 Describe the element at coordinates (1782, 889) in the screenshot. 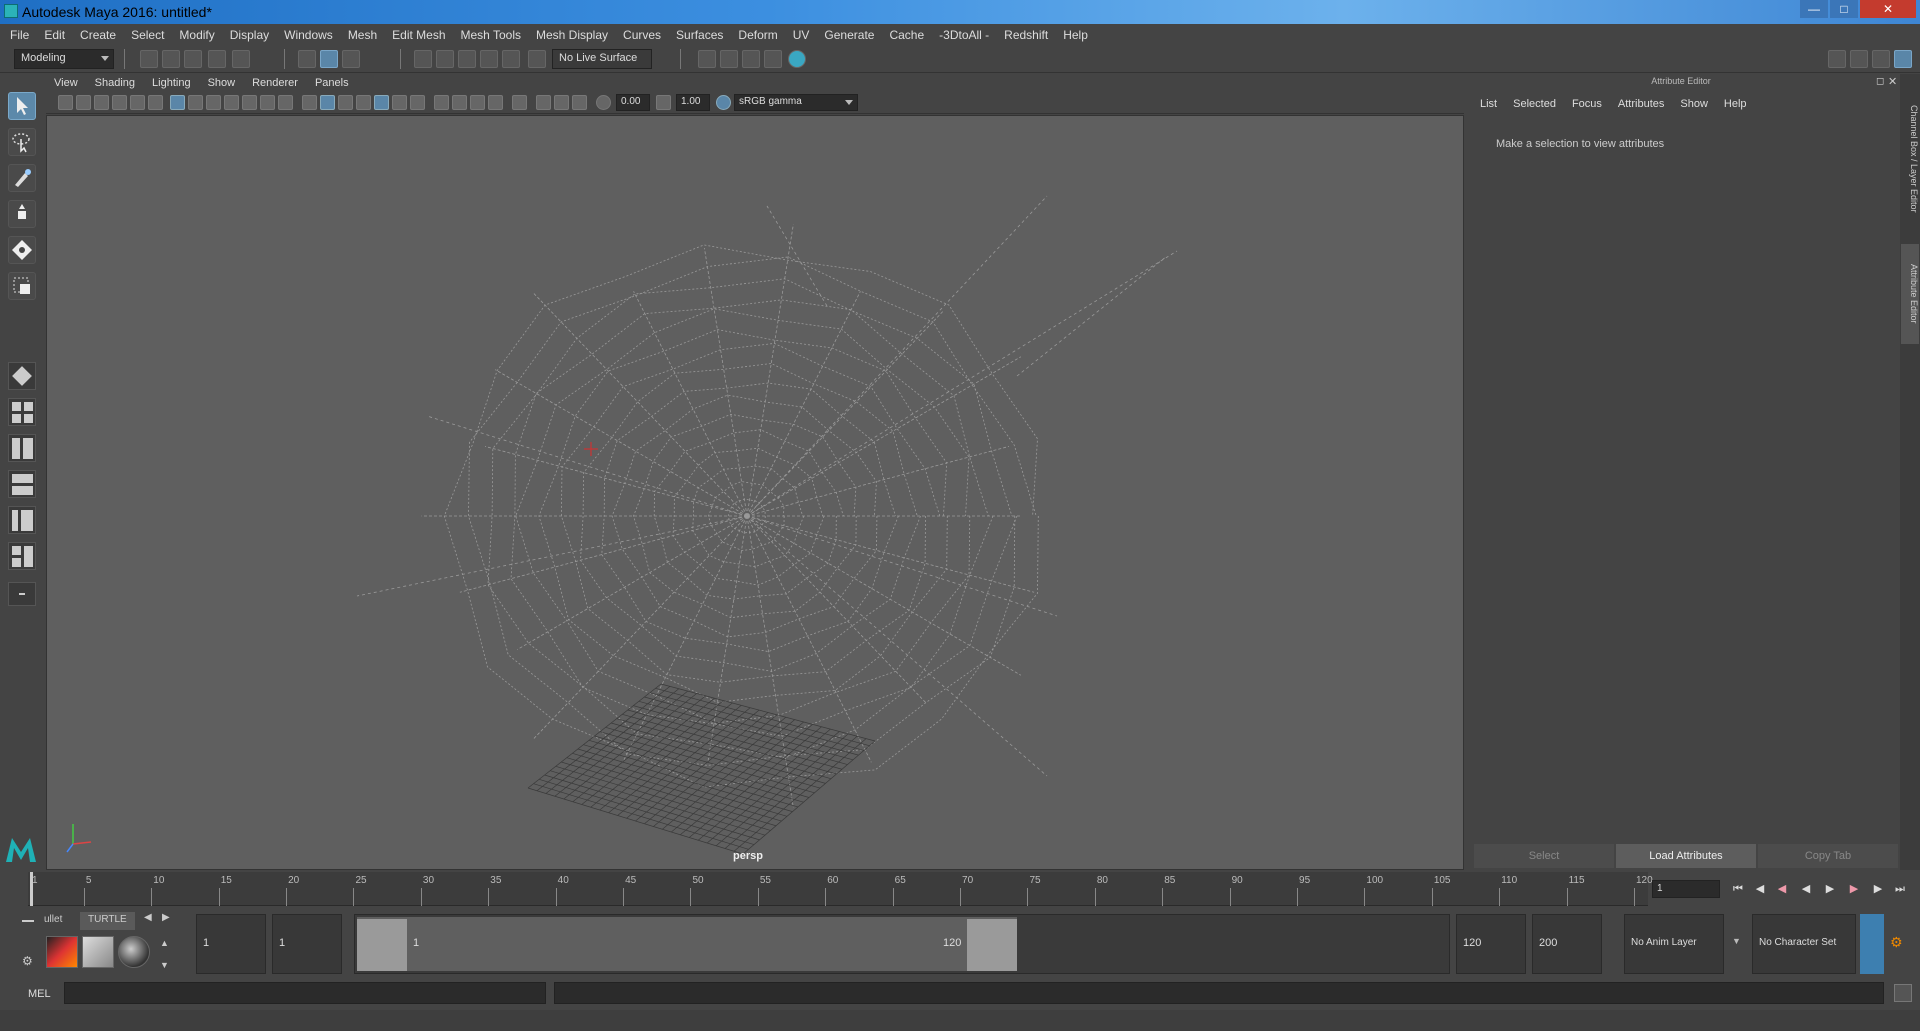

I see `step-back-key-icon: ◀` at that location.